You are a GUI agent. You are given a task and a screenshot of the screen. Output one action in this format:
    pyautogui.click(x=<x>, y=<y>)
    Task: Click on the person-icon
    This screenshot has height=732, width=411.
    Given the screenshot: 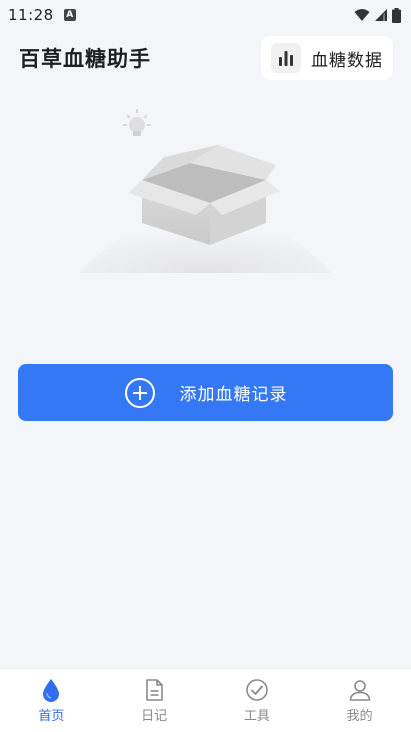 What is the action you would take?
    pyautogui.click(x=359, y=690)
    